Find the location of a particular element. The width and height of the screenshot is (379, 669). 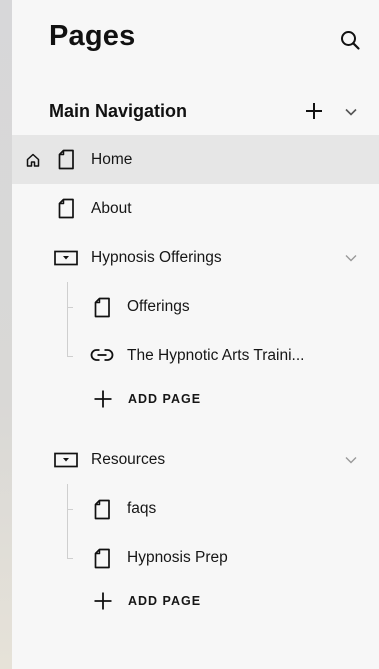

nav-item-label: Home is located at coordinates (112, 159).